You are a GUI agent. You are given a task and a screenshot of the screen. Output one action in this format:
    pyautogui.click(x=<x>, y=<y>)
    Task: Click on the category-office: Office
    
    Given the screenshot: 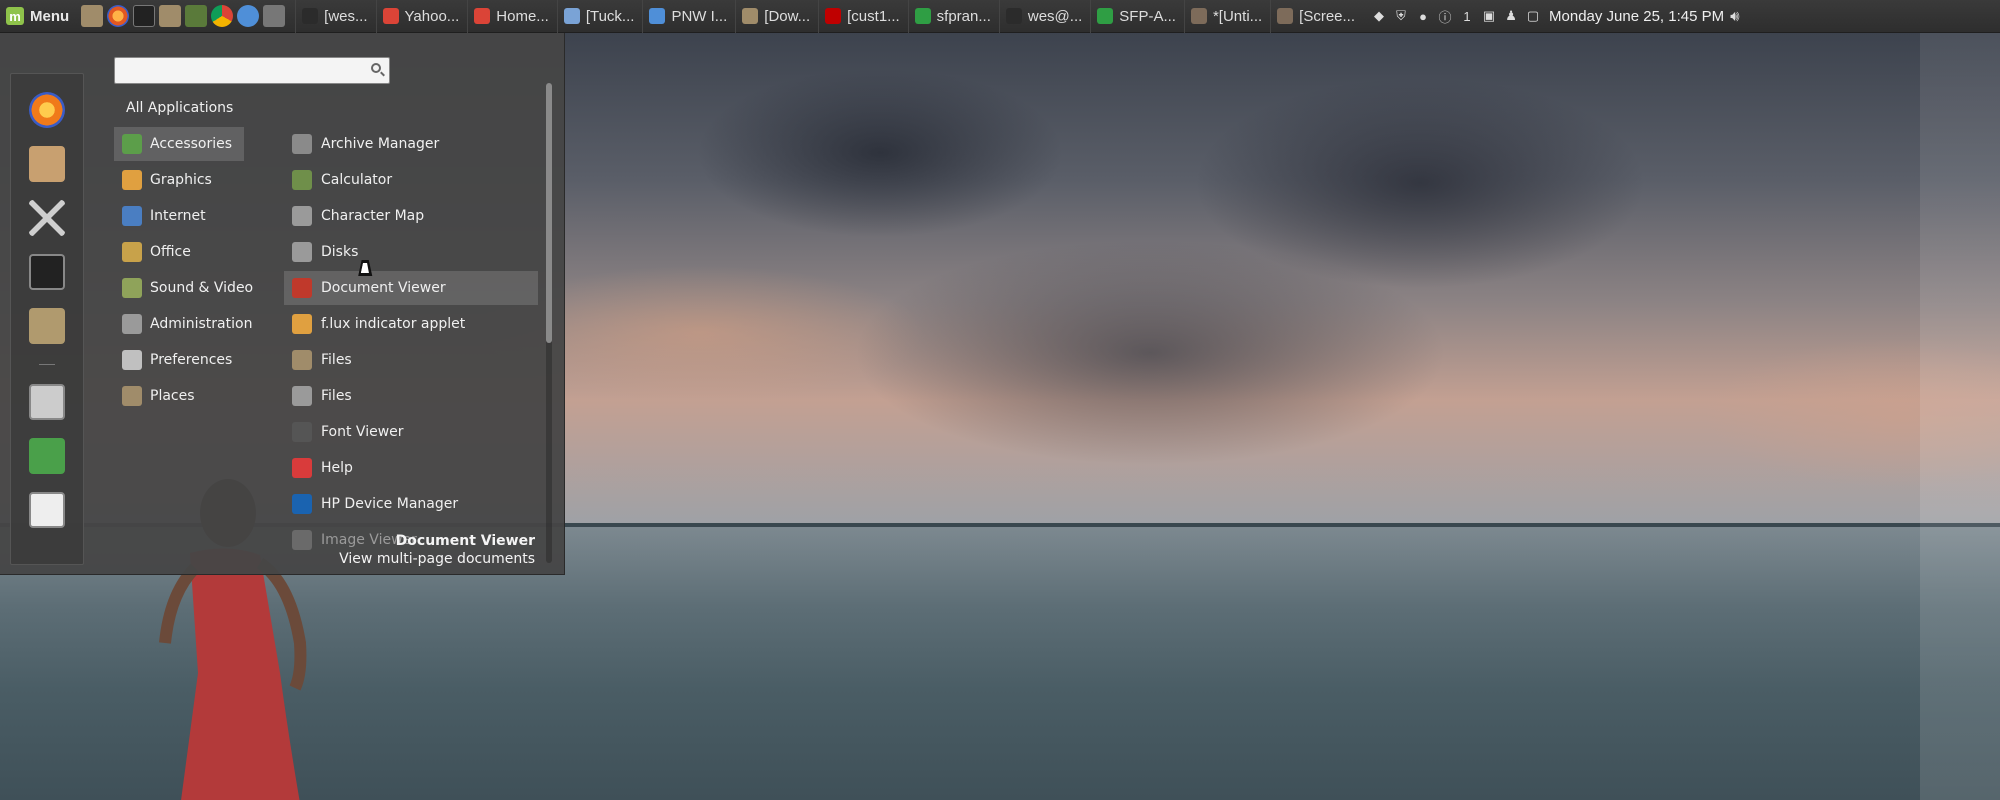 What is the action you would take?
    pyautogui.click(x=179, y=252)
    